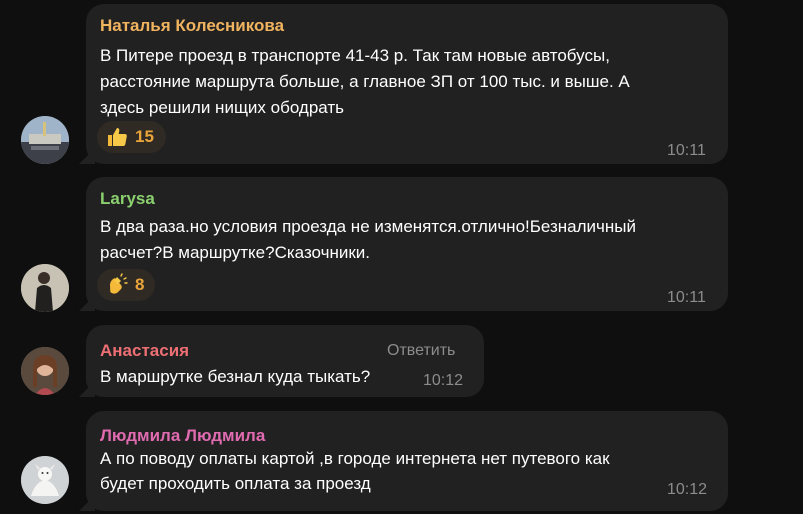 The height and width of the screenshot is (514, 803). I want to click on clapping-hands-icon, so click(119, 283).